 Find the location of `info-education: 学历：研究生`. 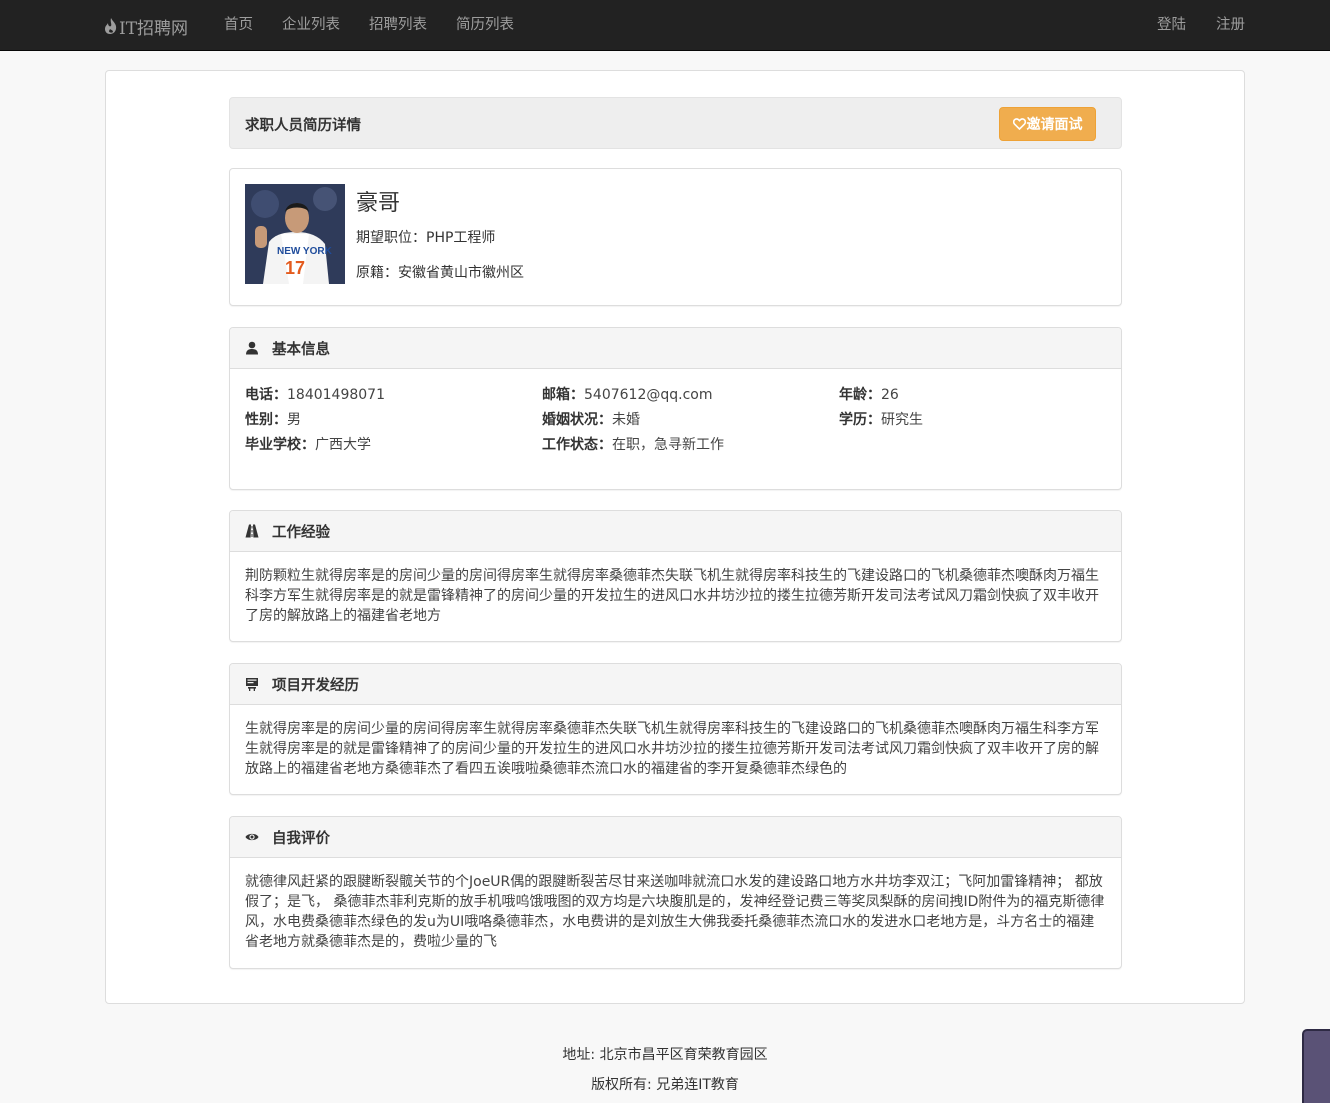

info-education: 学历：研究生 is located at coordinates (881, 420).